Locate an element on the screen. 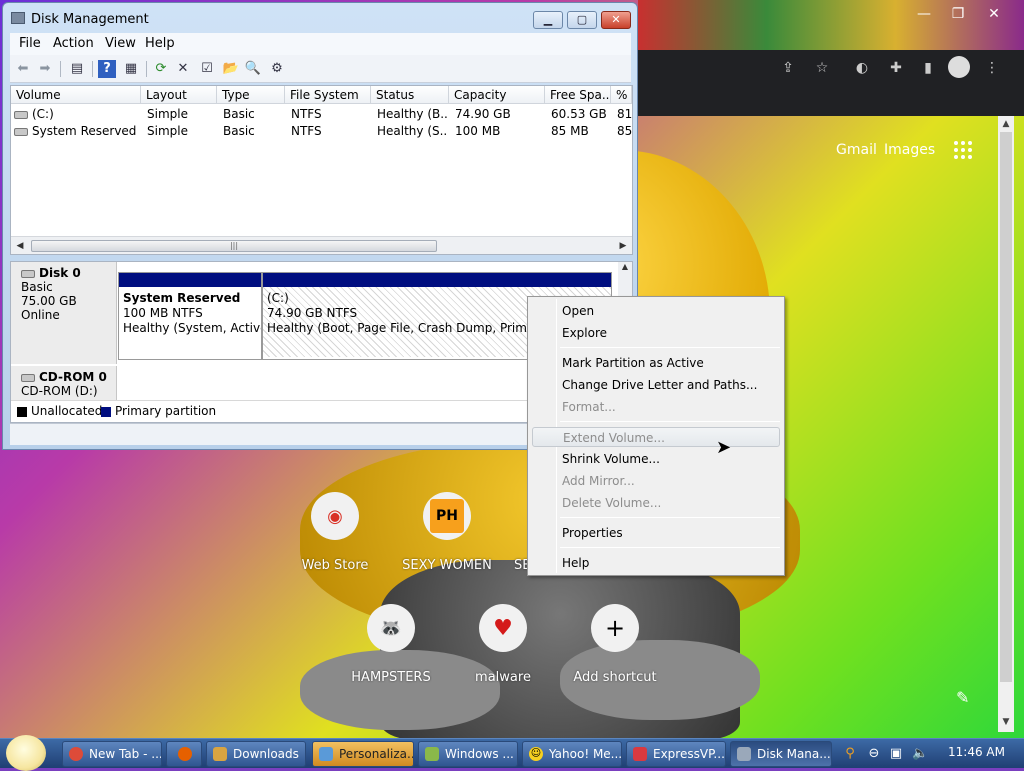  chrome-minimize-icon: — is located at coordinates (924, 14).